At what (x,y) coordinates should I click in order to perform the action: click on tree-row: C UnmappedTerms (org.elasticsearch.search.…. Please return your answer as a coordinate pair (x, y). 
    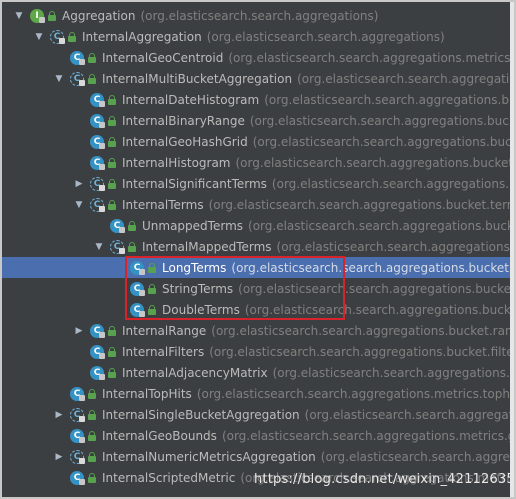
    Looking at the image, I should click on (255, 225).